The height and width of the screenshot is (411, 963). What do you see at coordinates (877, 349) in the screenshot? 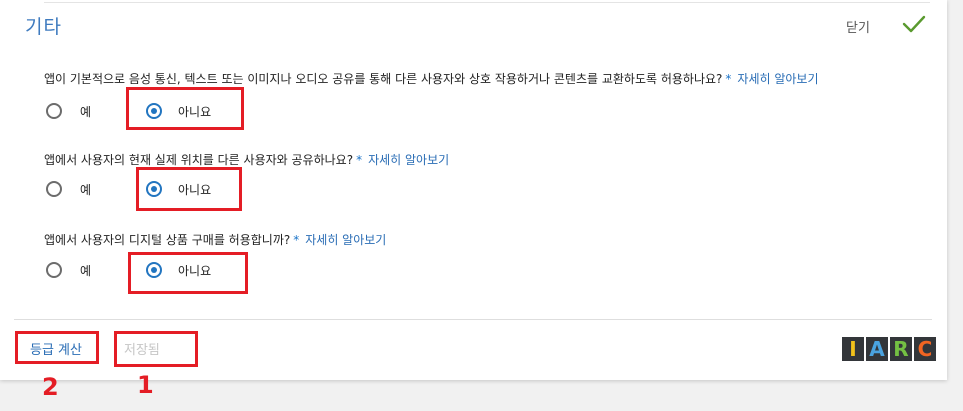
I see `iarc-letter-a: A` at bounding box center [877, 349].